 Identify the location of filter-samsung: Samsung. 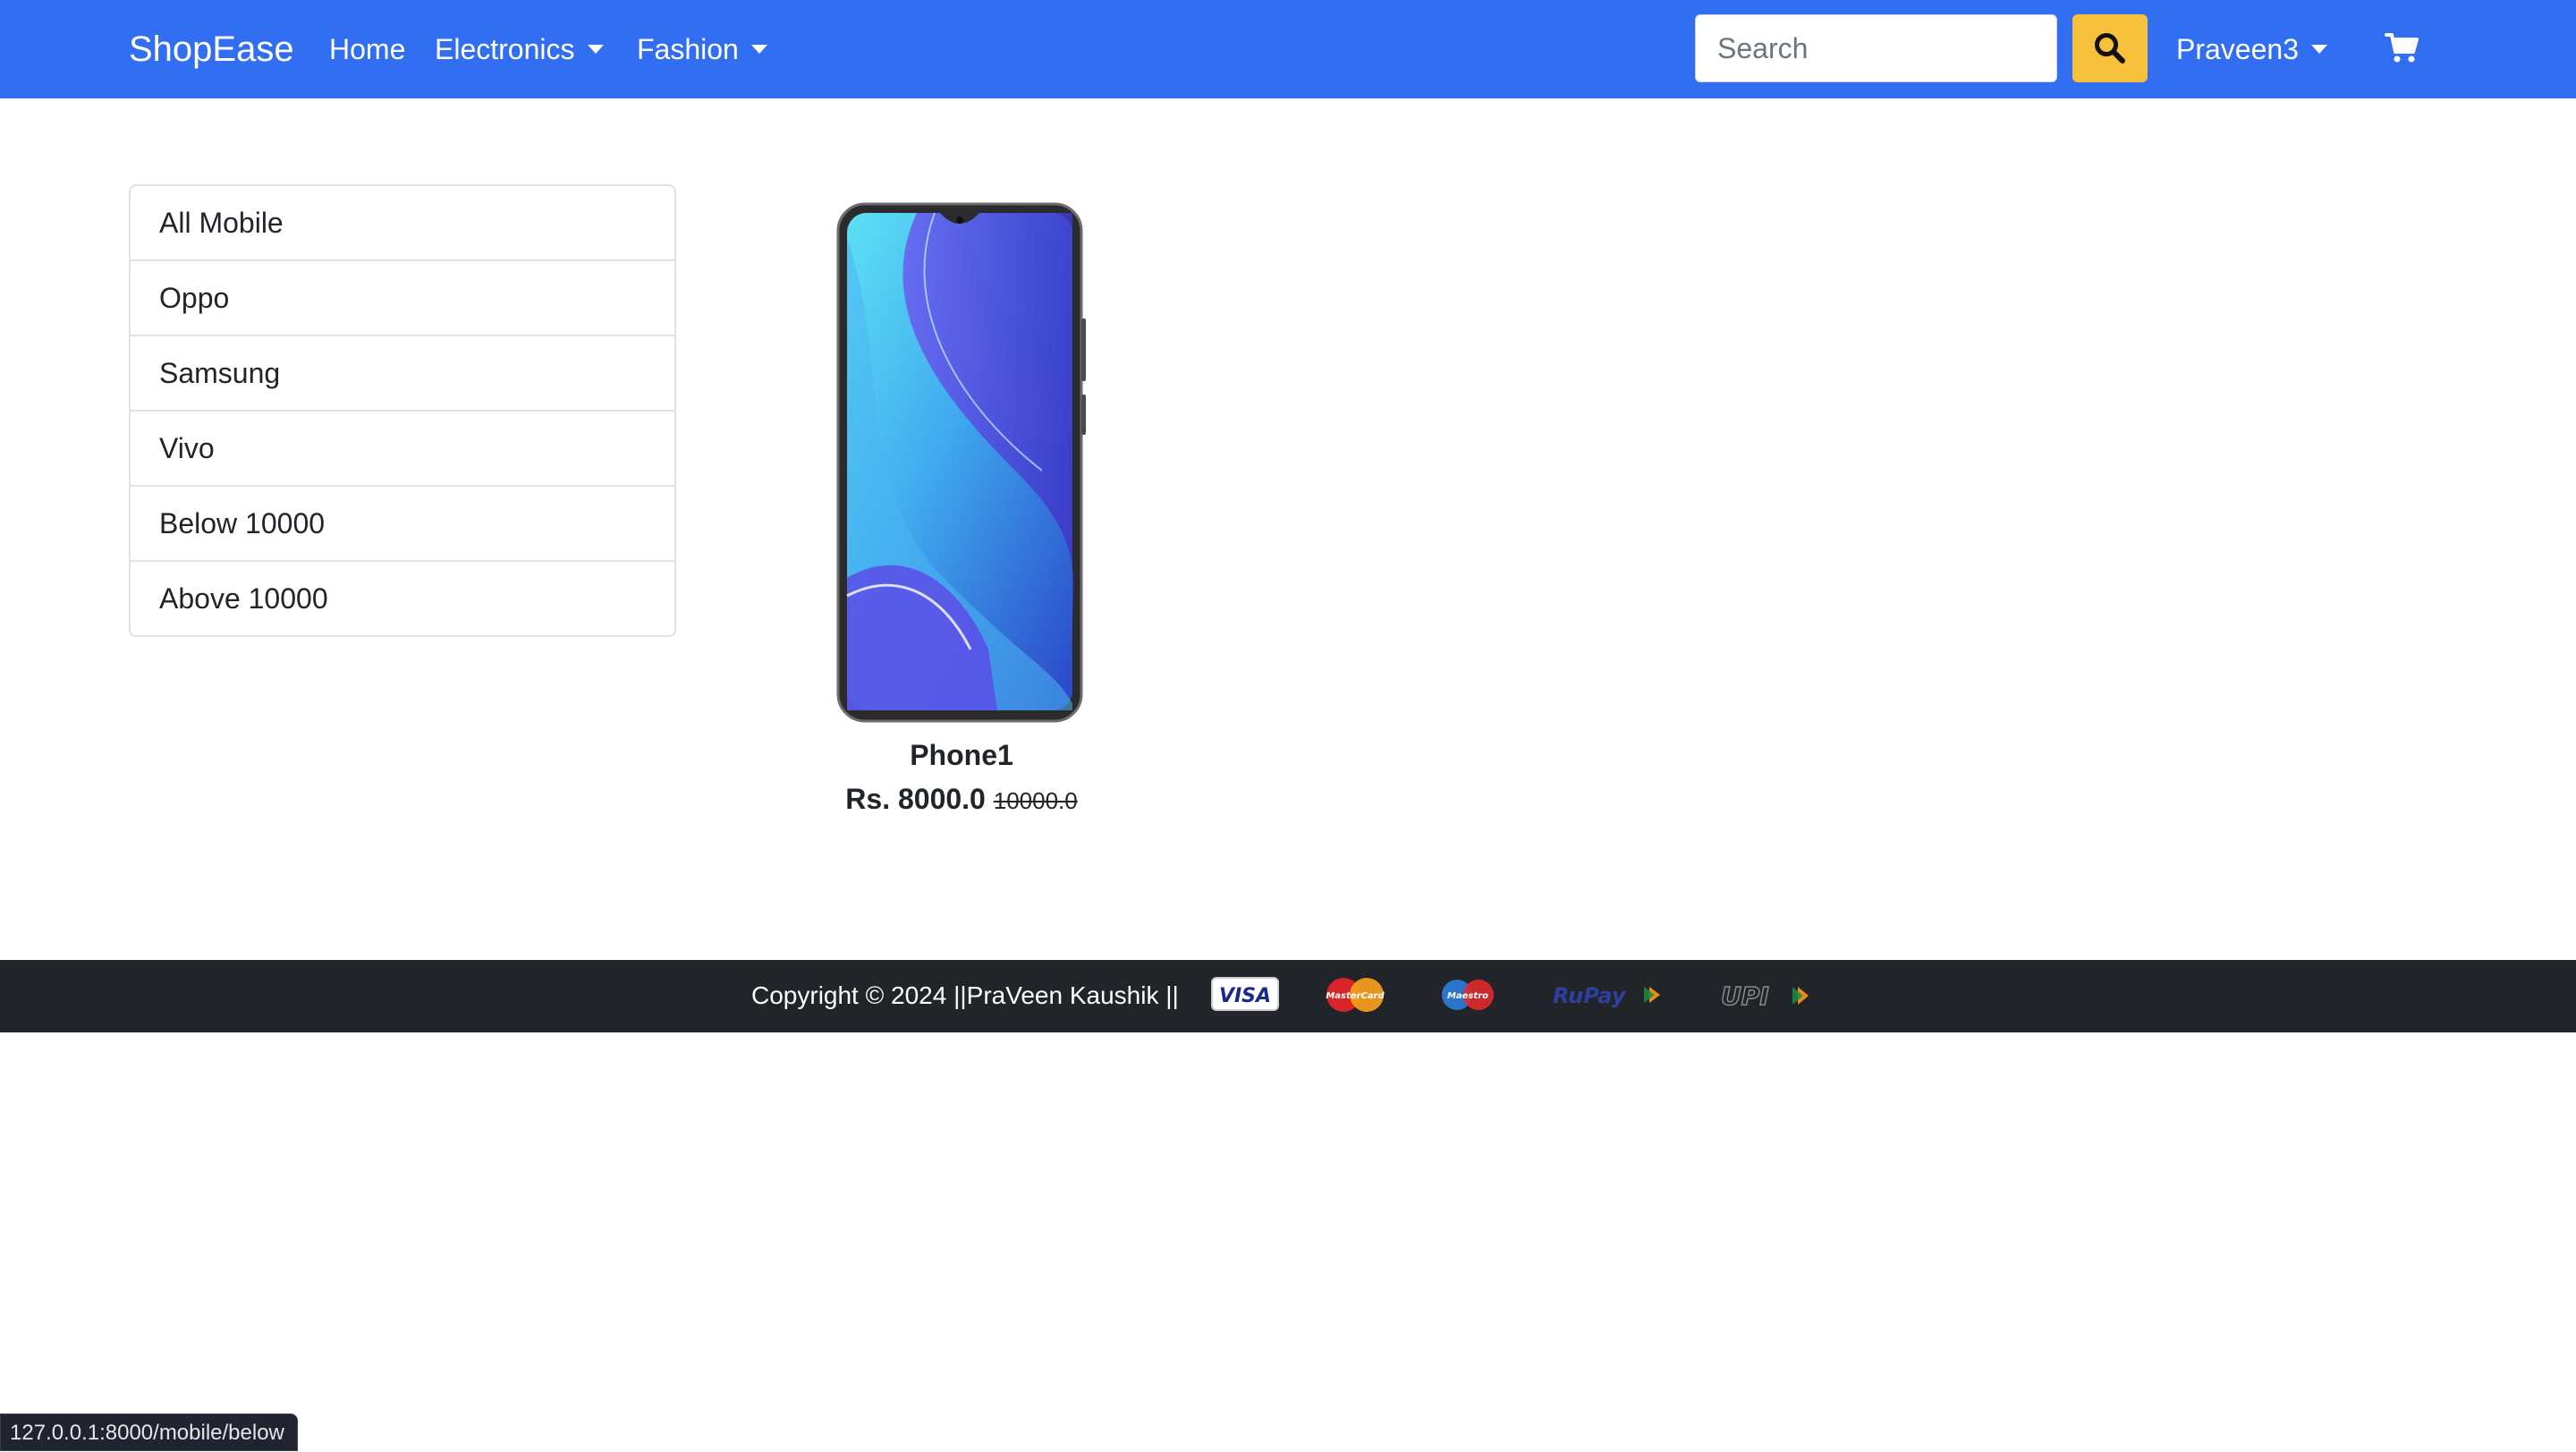
(402, 372).